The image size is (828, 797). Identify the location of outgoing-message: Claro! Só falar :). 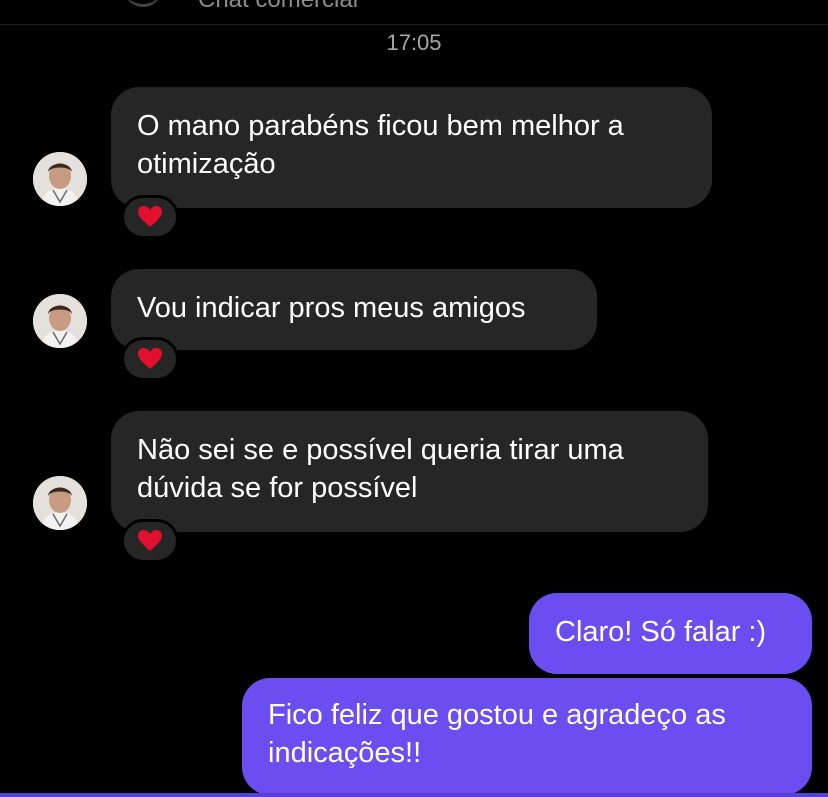
(670, 633).